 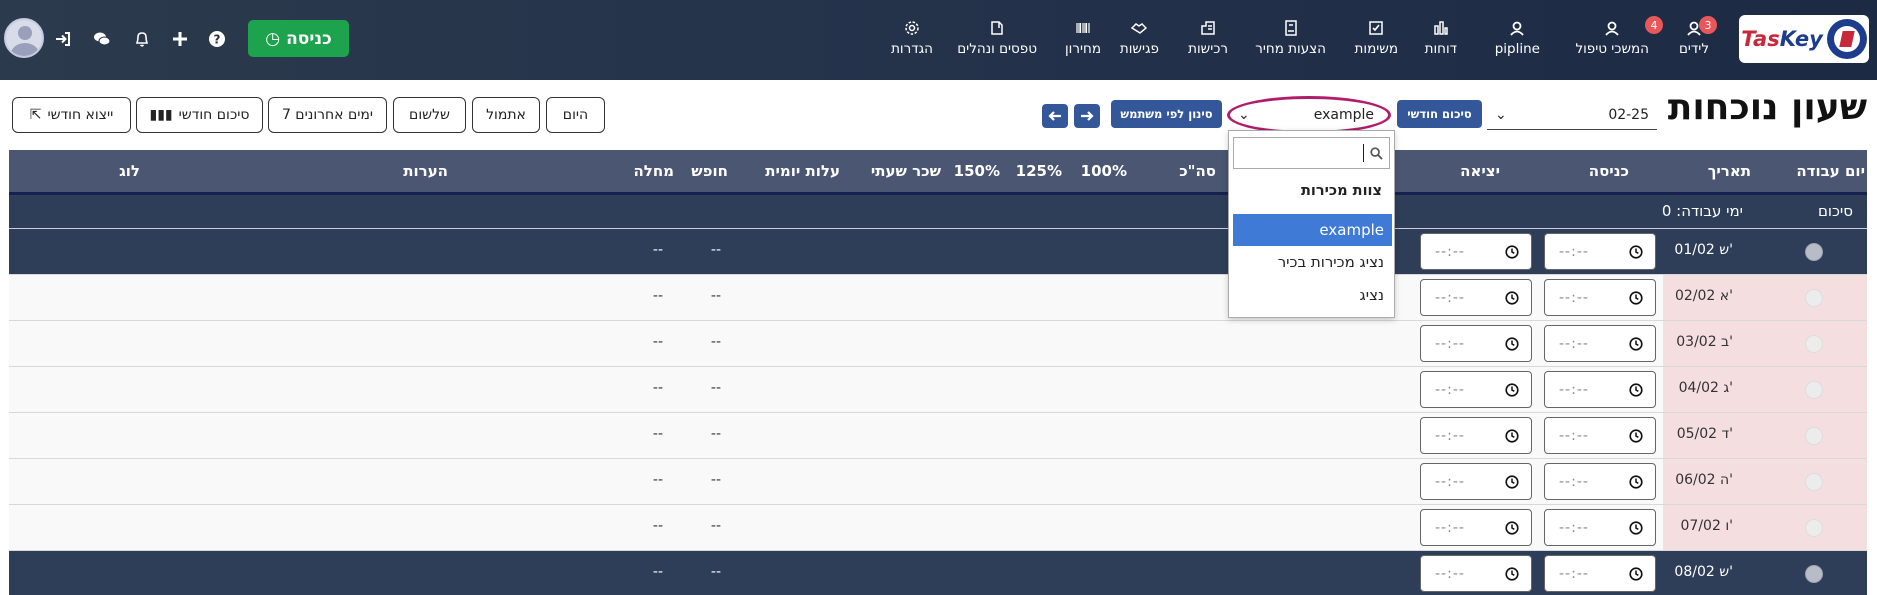 I want to click on yesterday-button: אתמול, so click(x=506, y=115).